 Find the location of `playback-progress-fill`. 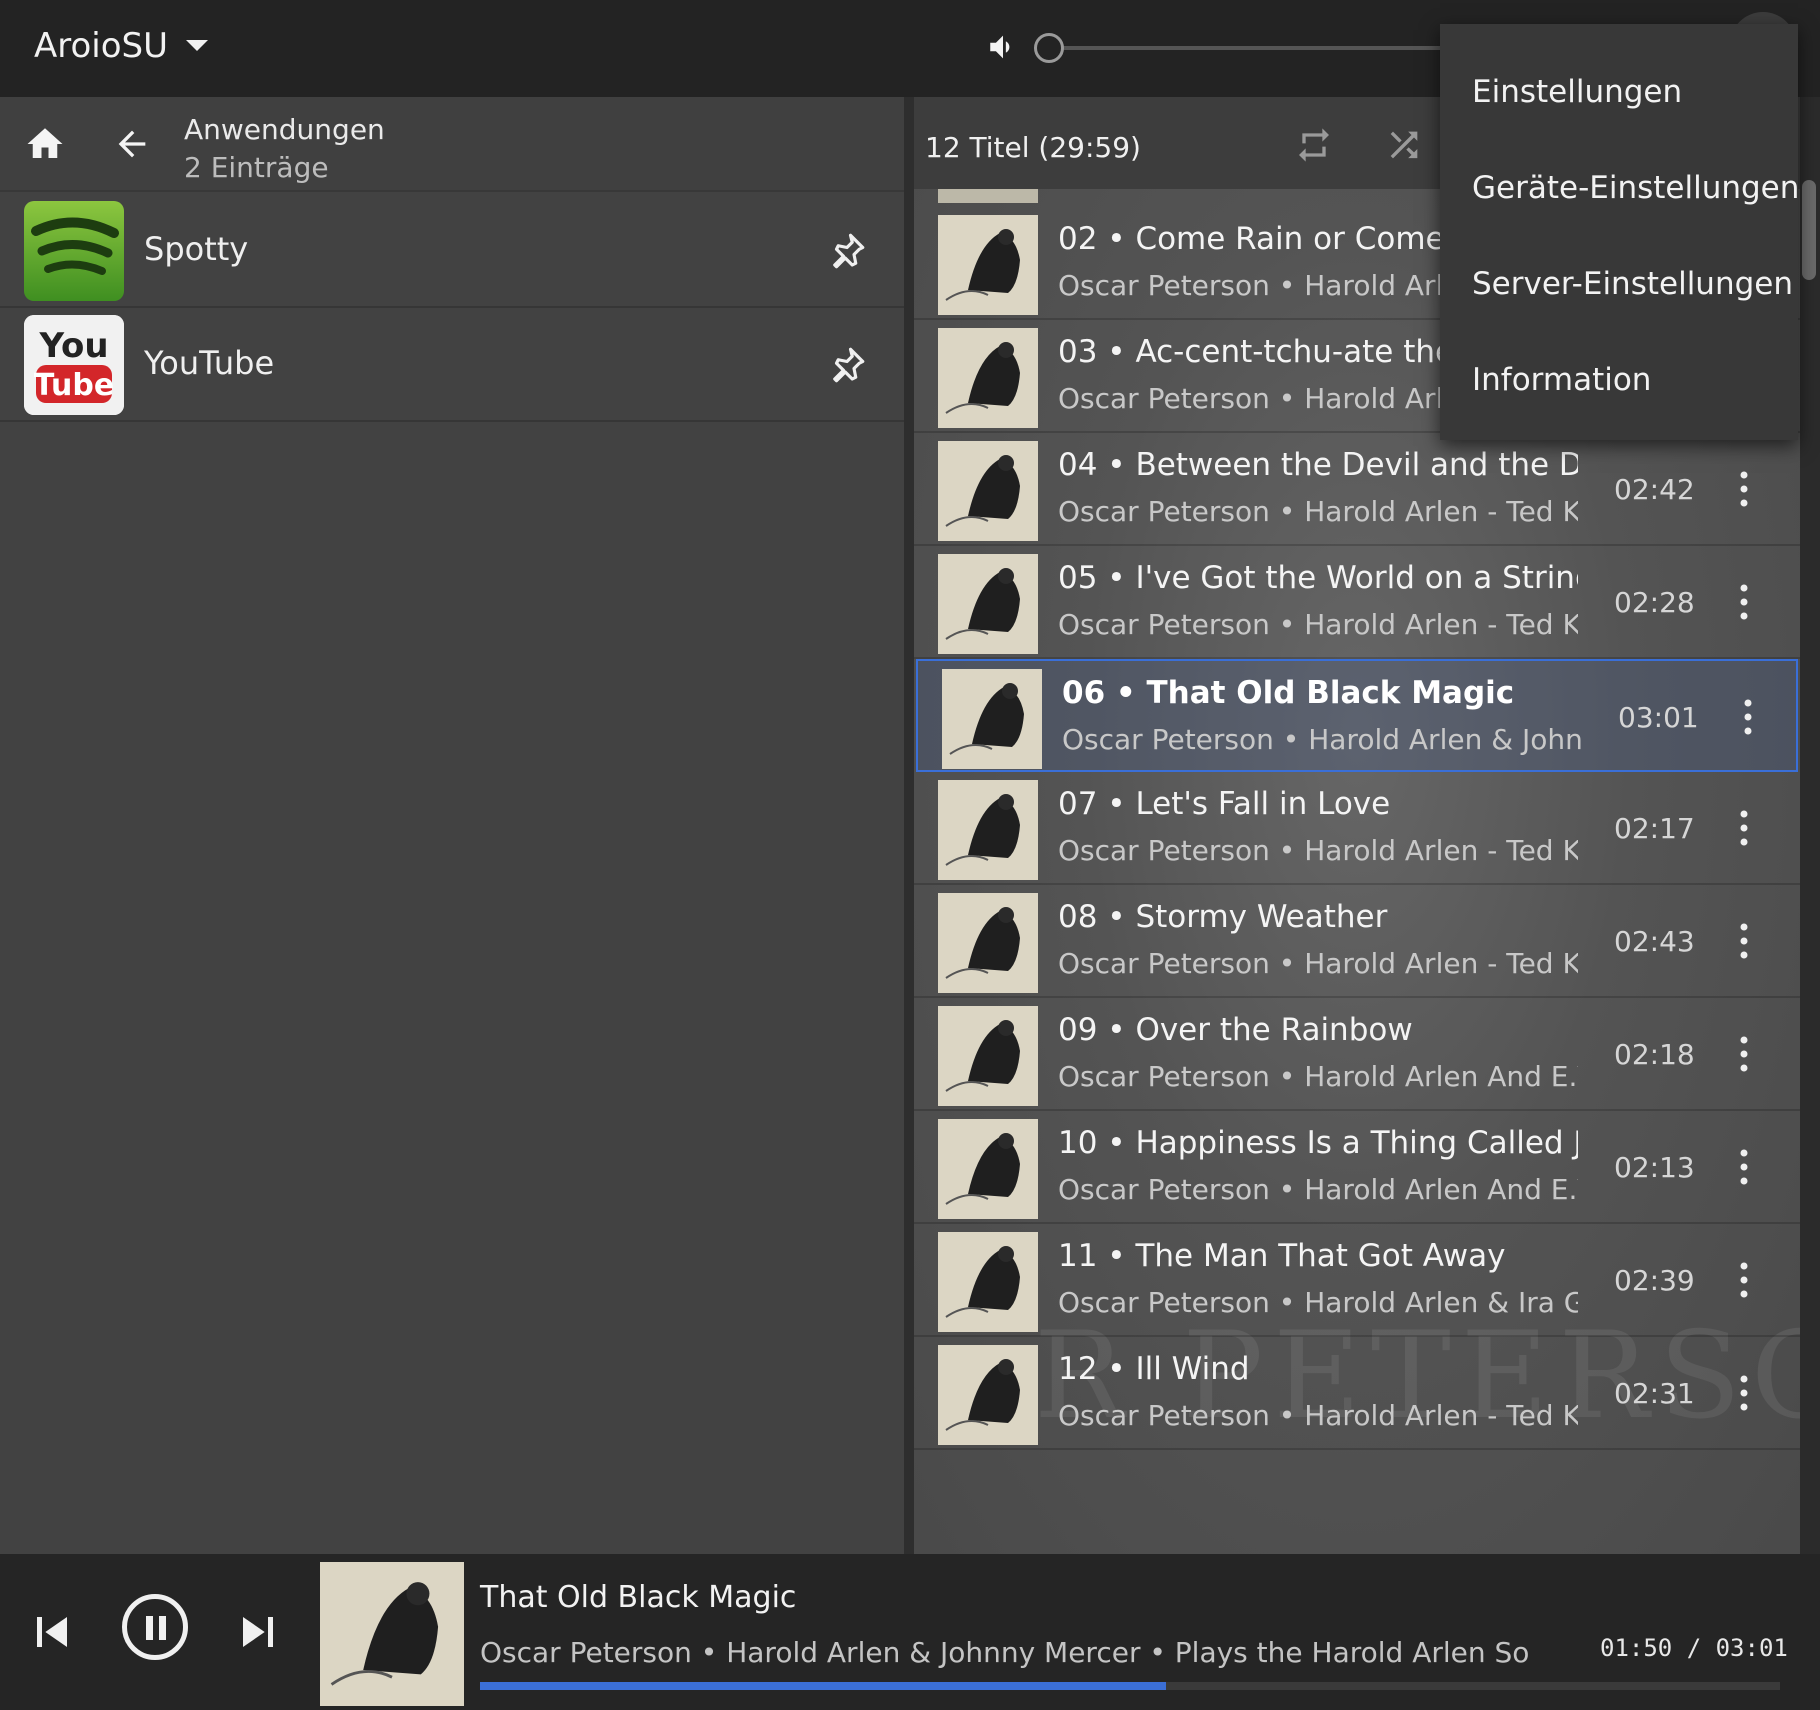

playback-progress-fill is located at coordinates (823, 1686).